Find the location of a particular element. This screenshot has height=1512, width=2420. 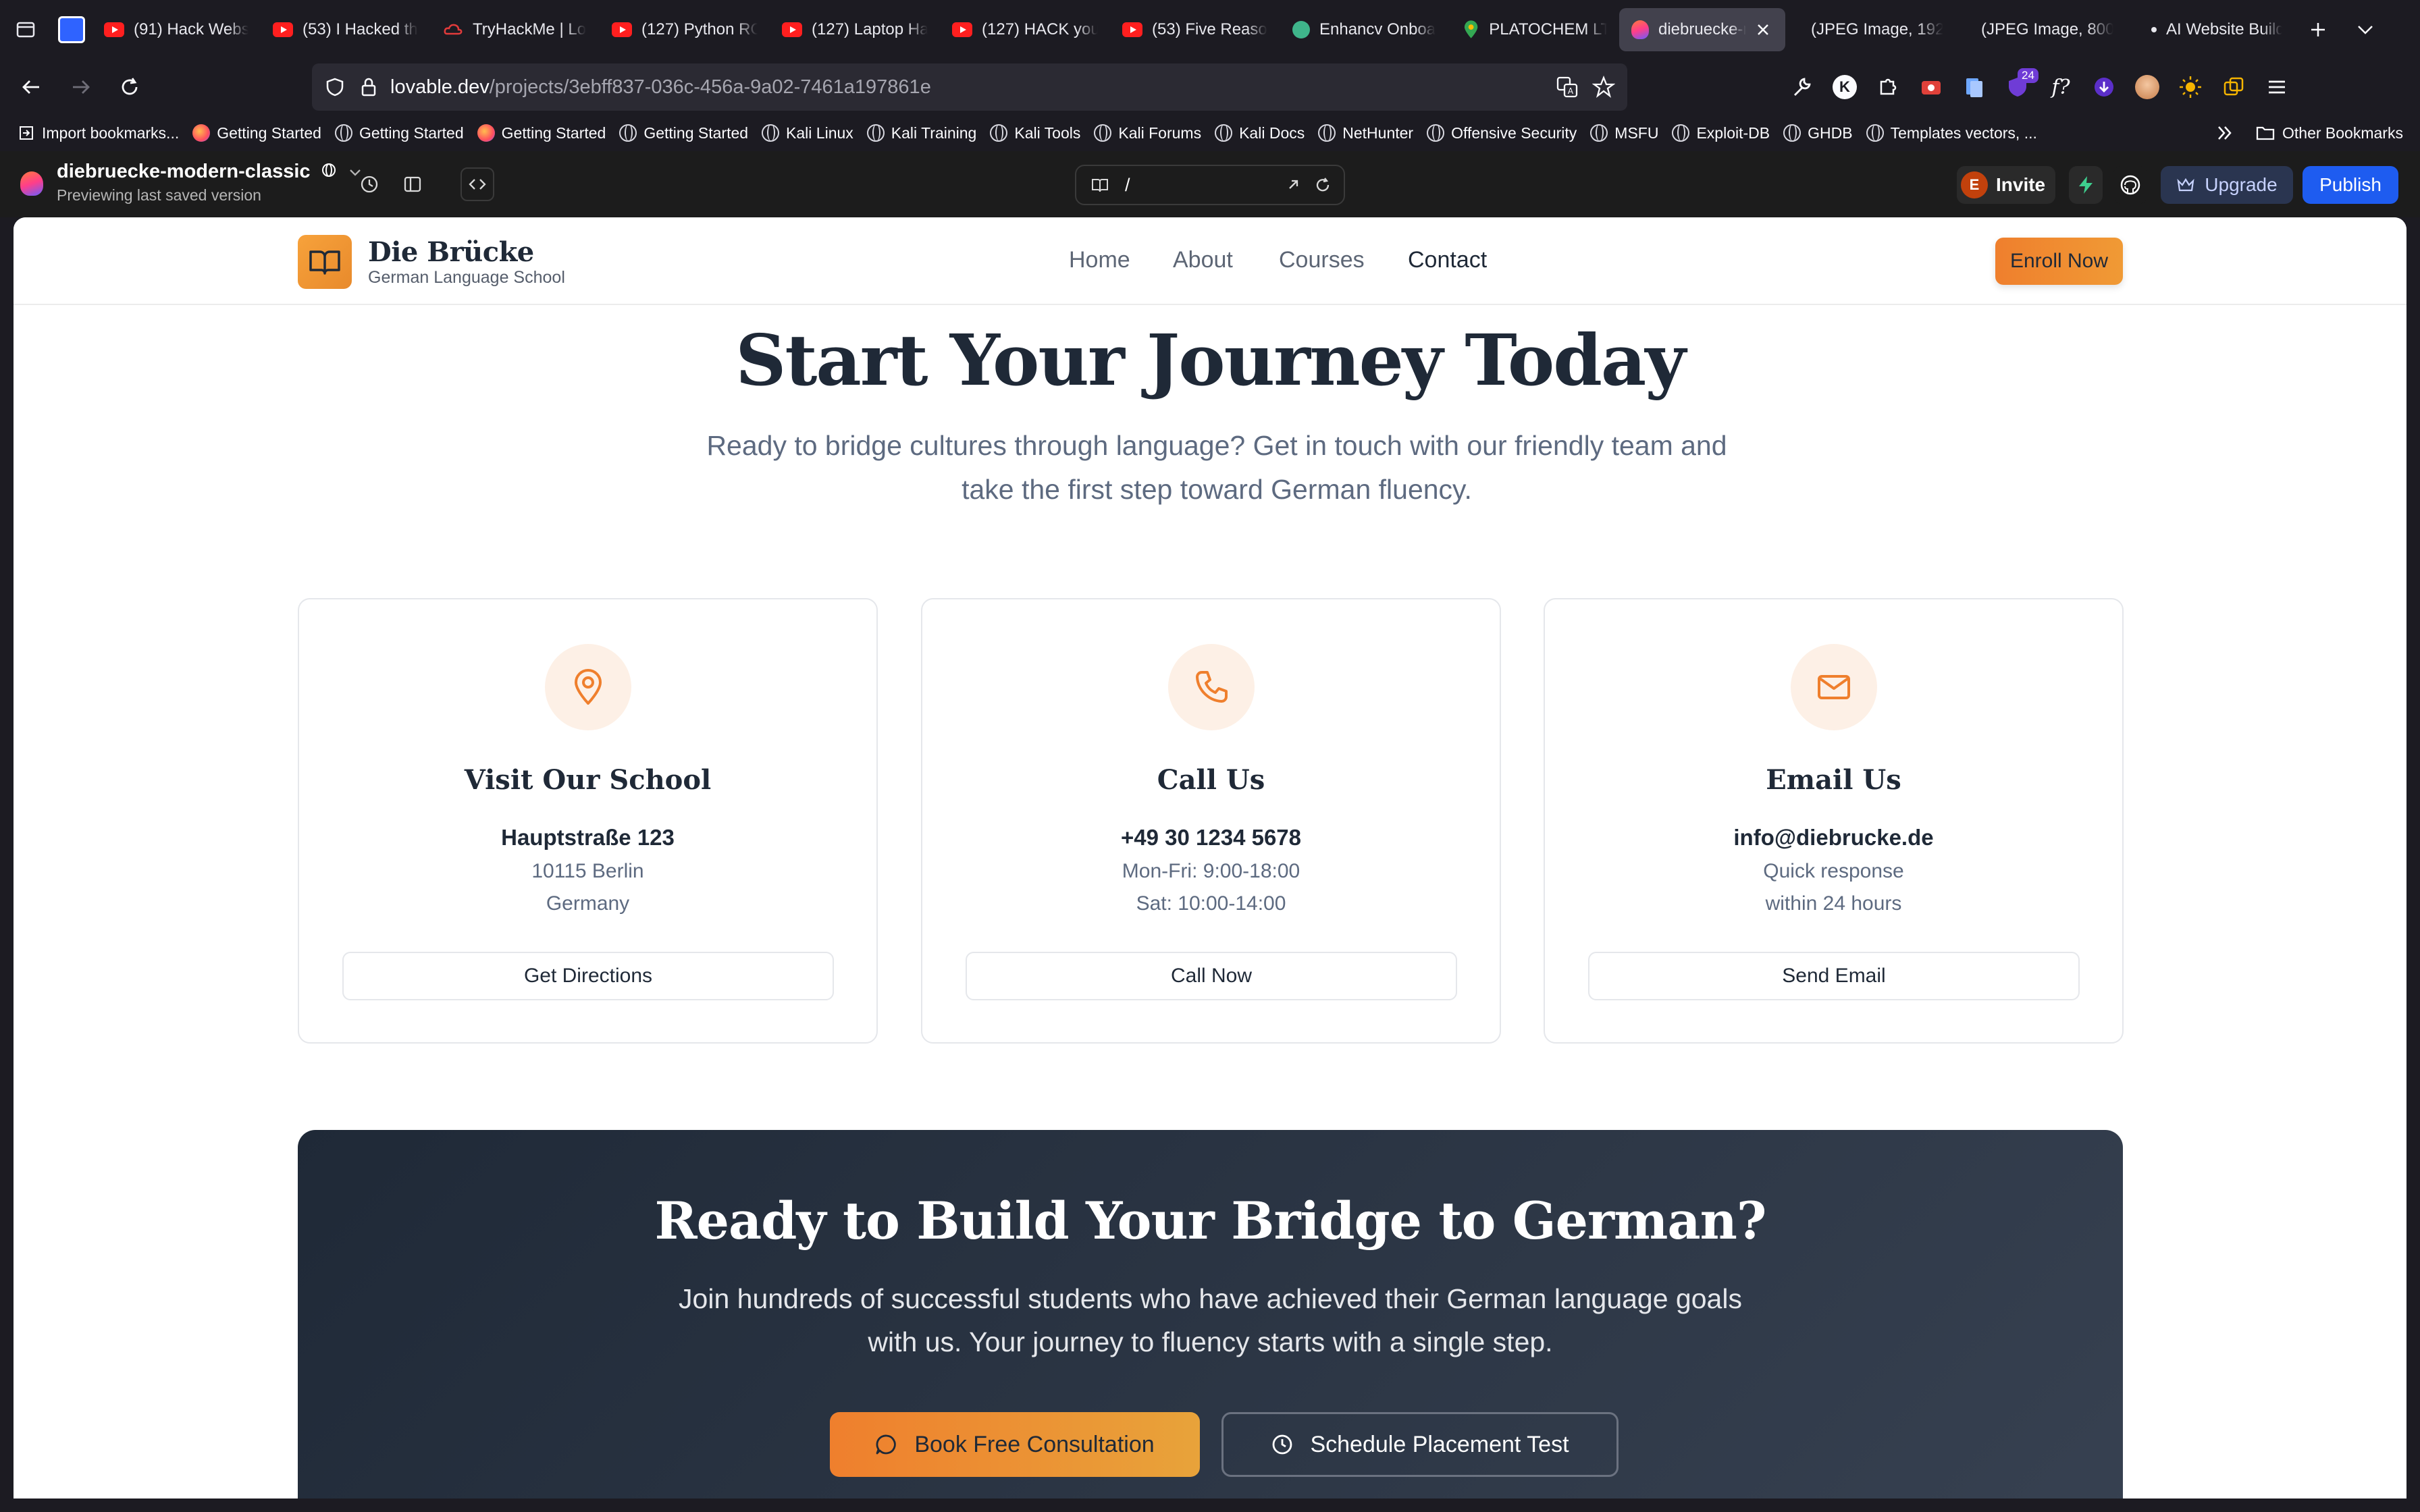

bookmarks-overflow-button is located at coordinates (2225, 135).